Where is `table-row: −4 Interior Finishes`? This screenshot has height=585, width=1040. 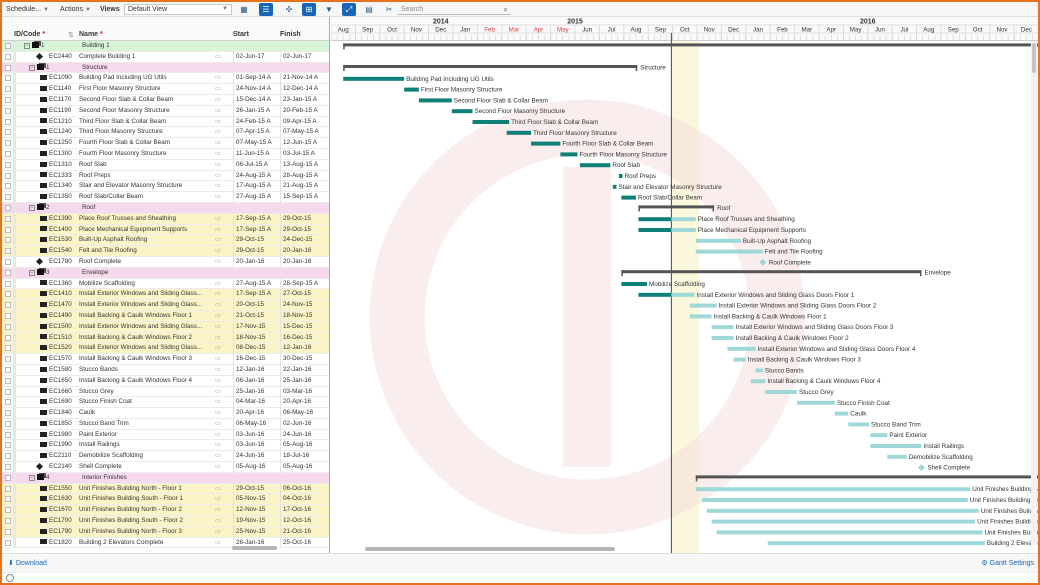 table-row: −4 Interior Finishes is located at coordinates (165, 478).